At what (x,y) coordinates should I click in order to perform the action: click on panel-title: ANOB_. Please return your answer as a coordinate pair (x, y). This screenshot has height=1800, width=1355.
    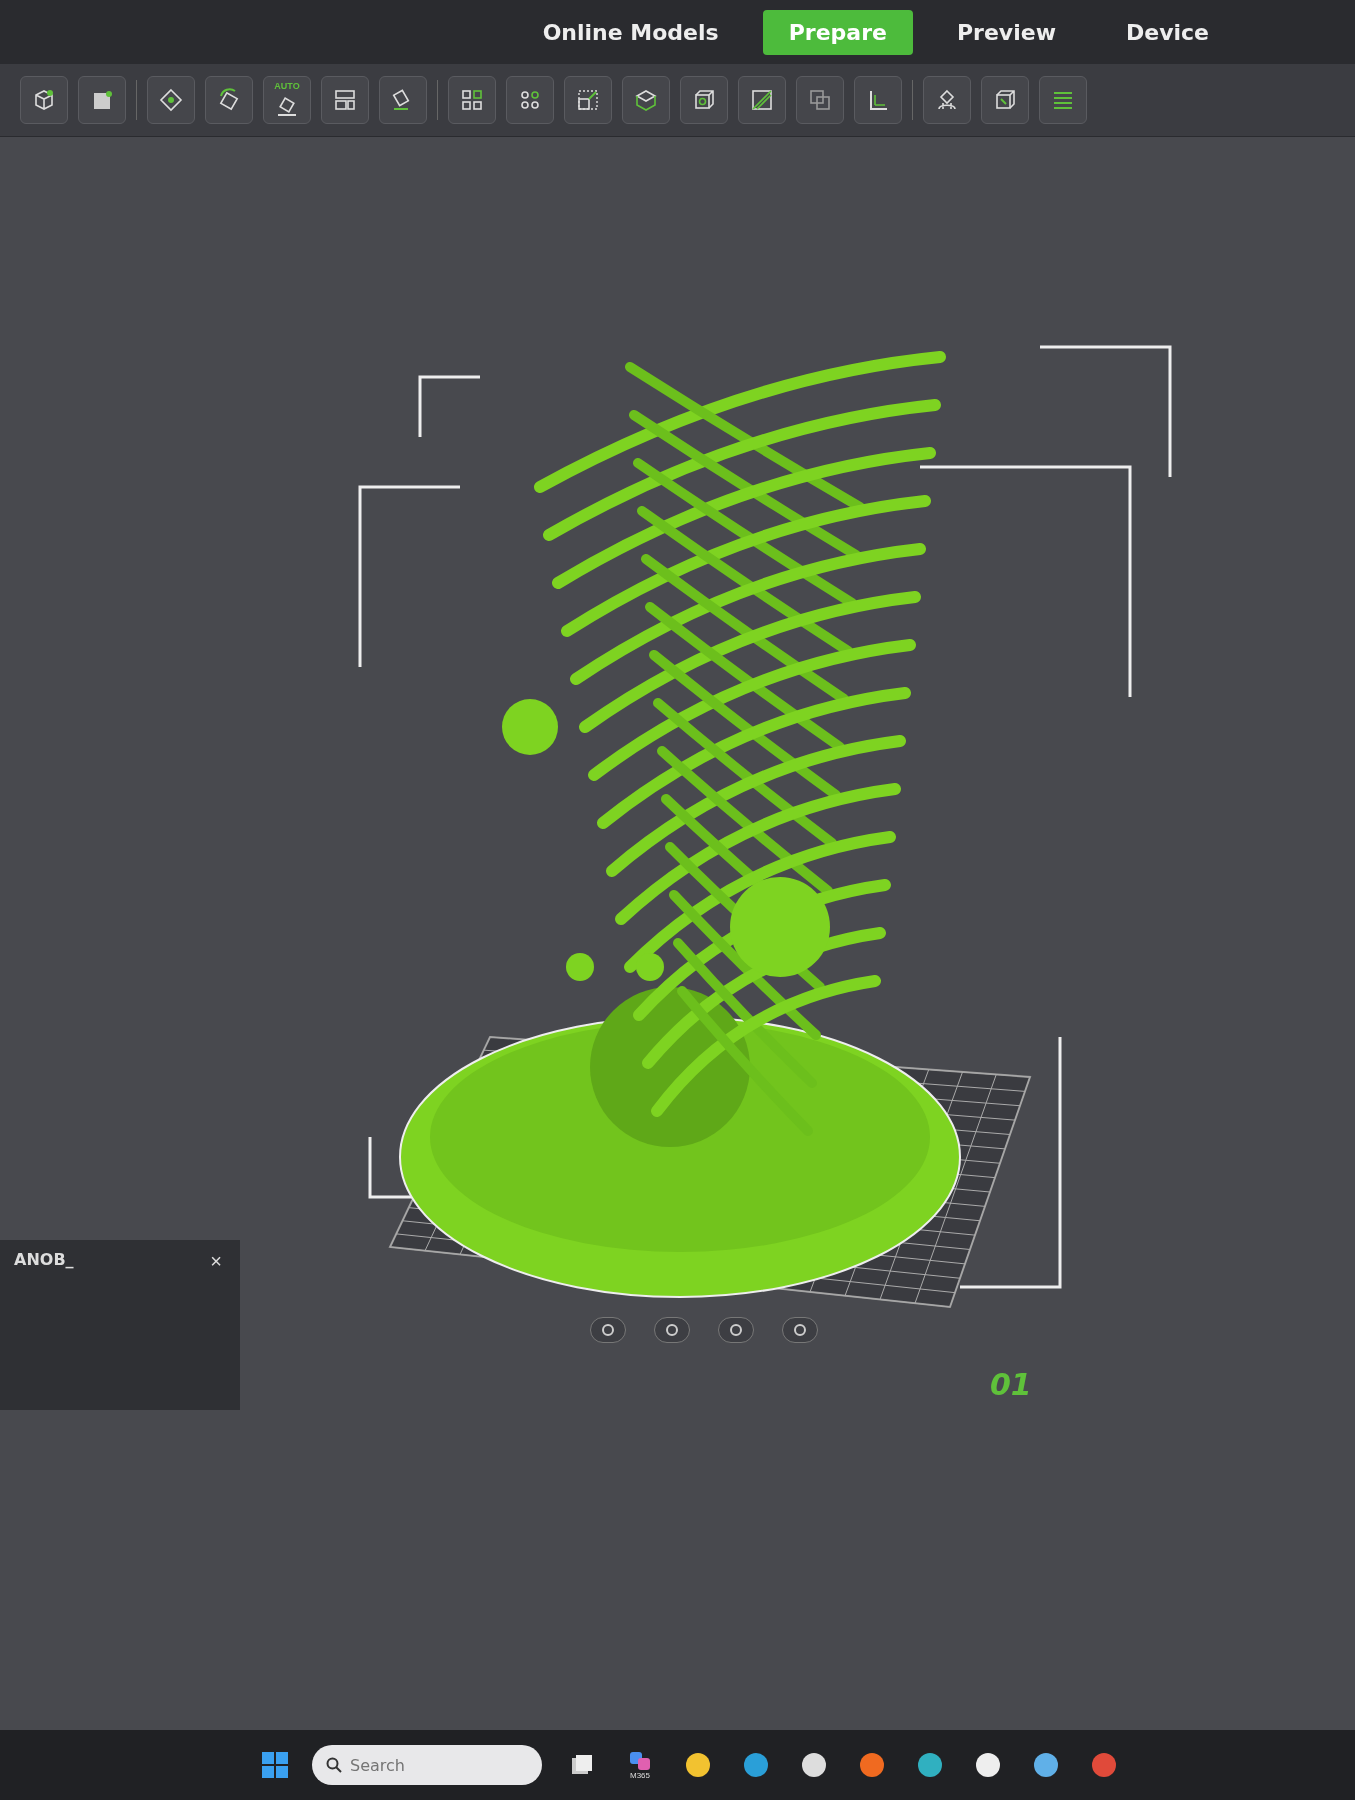
    Looking at the image, I should click on (44, 1259).